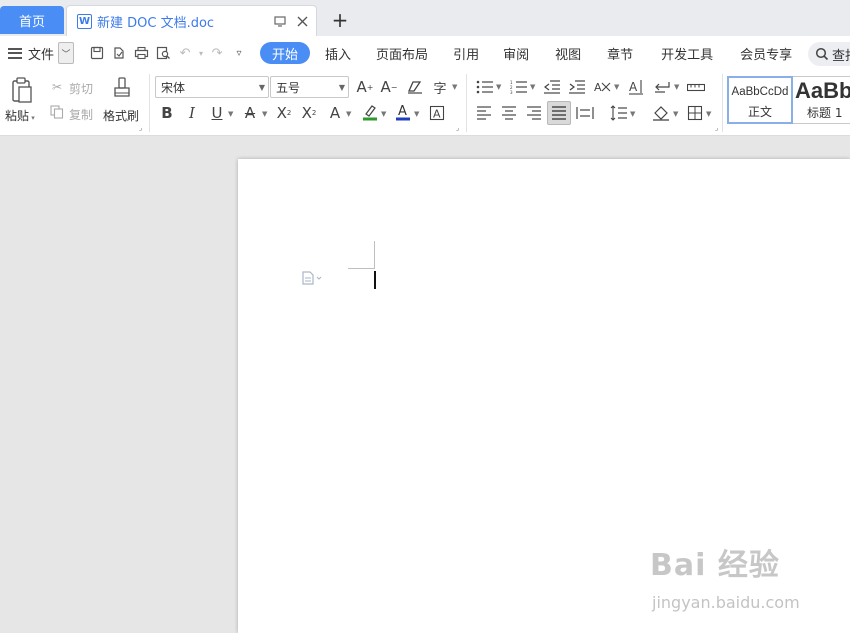  What do you see at coordinates (687, 53) in the screenshot?
I see `tab-developer: 开发工具` at bounding box center [687, 53].